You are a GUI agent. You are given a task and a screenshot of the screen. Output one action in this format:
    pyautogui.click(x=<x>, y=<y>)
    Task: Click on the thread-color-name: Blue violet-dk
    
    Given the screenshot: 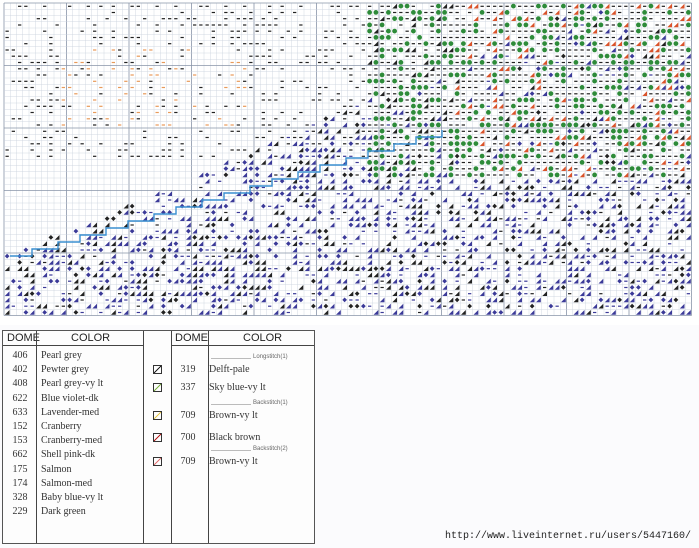 What is the action you would take?
    pyautogui.click(x=70, y=398)
    